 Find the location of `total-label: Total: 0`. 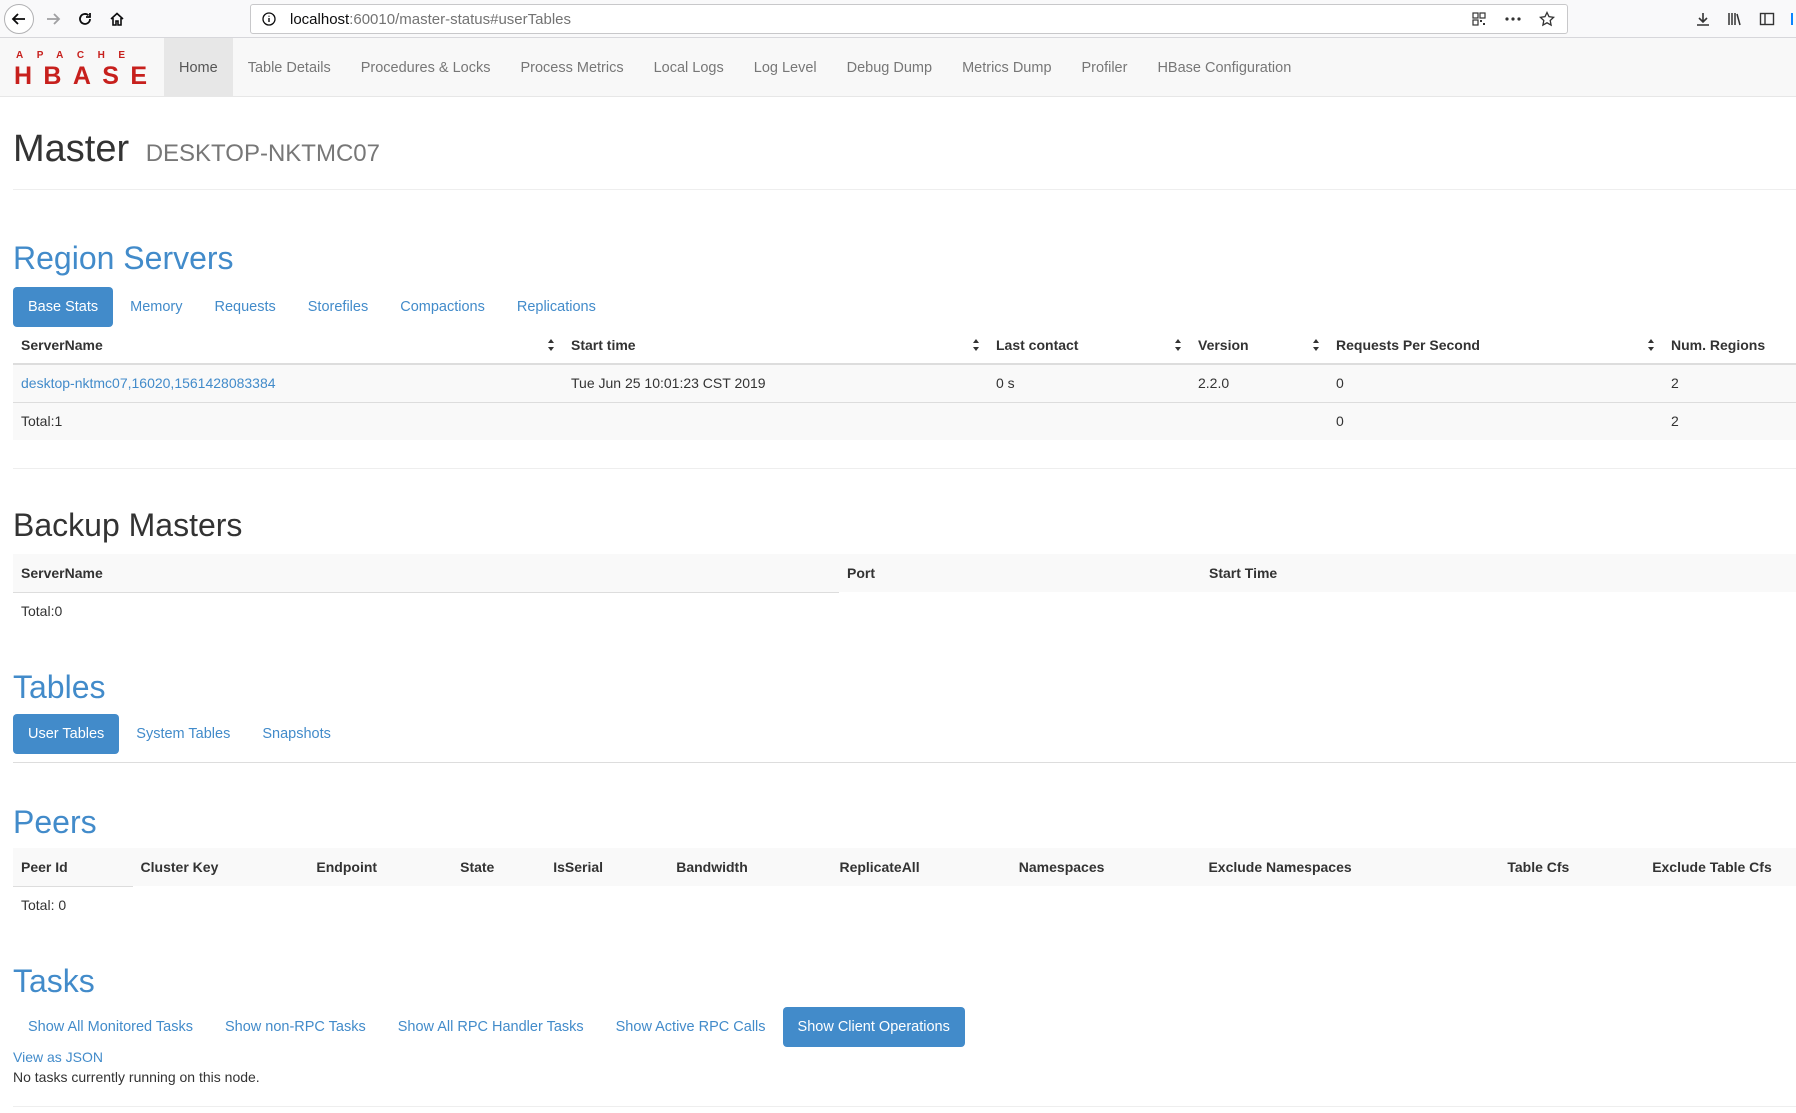

total-label: Total: 0 is located at coordinates (73, 904).